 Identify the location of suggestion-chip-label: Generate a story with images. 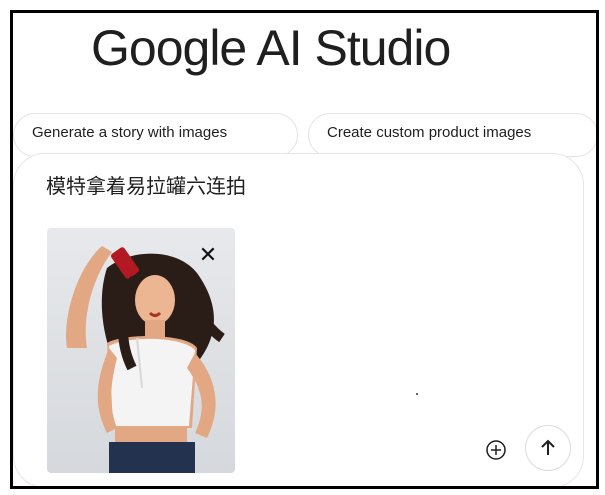
(130, 132).